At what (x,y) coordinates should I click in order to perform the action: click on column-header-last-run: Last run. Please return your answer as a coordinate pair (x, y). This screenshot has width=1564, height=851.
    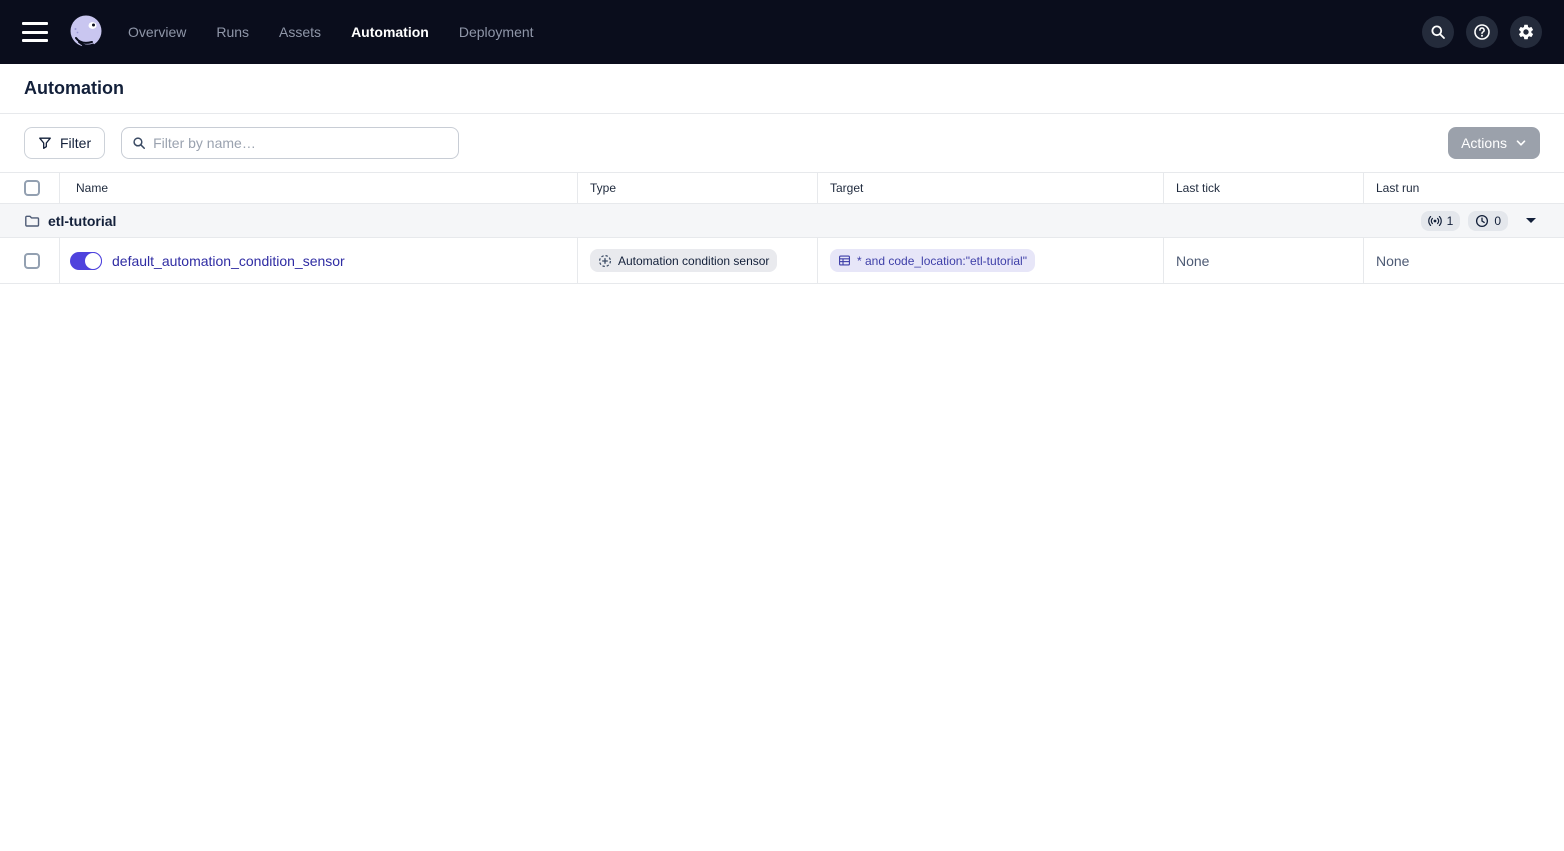
    Looking at the image, I should click on (1398, 188).